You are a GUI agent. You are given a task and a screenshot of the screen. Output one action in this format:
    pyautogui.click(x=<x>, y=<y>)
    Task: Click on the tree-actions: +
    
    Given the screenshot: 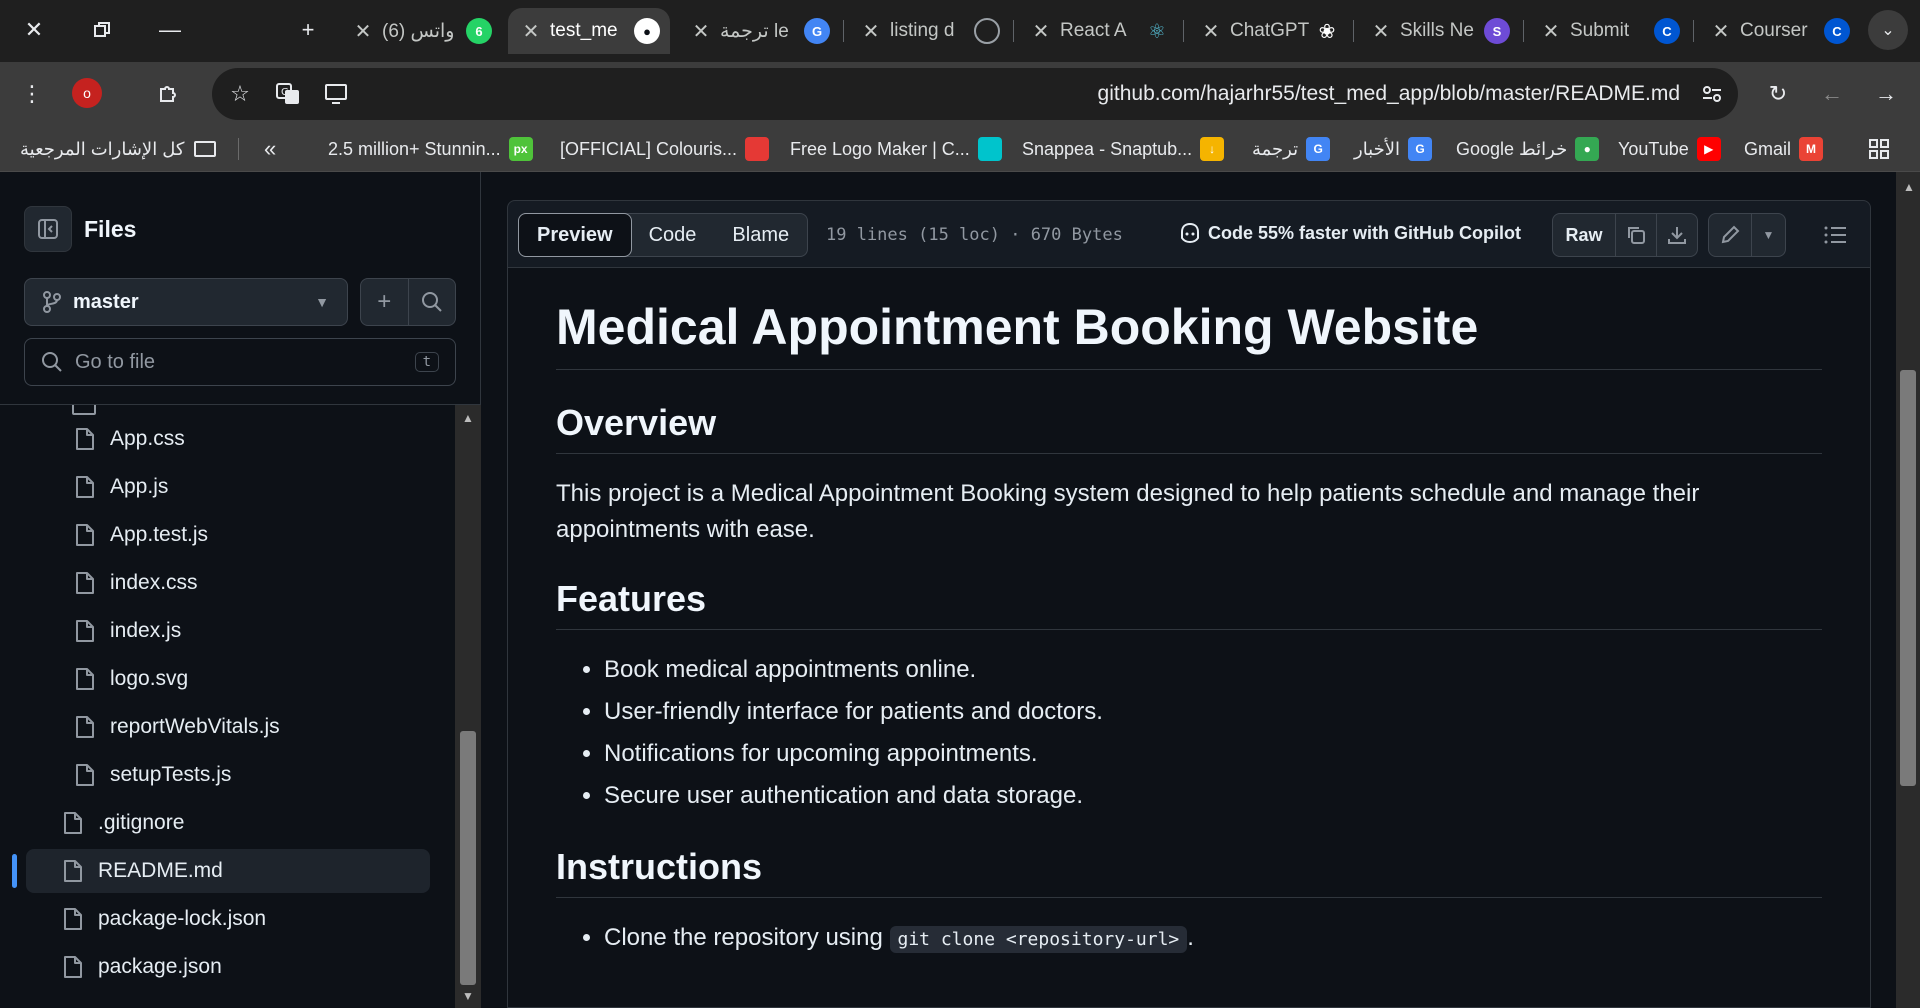 What is the action you would take?
    pyautogui.click(x=408, y=302)
    